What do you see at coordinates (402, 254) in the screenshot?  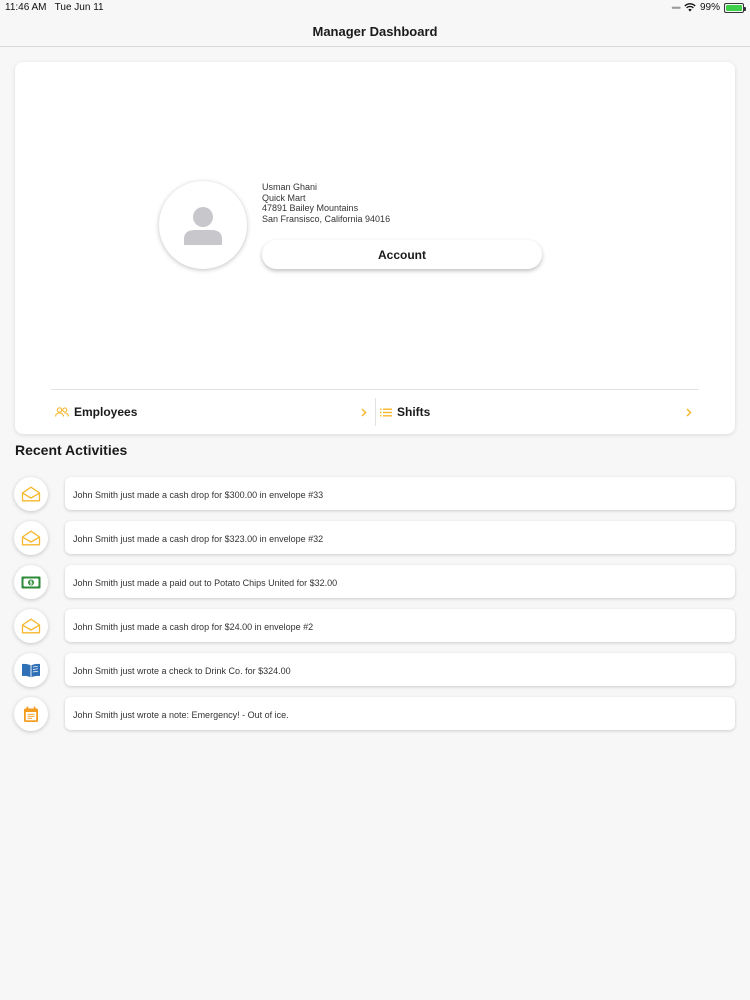 I see `account-button: Account` at bounding box center [402, 254].